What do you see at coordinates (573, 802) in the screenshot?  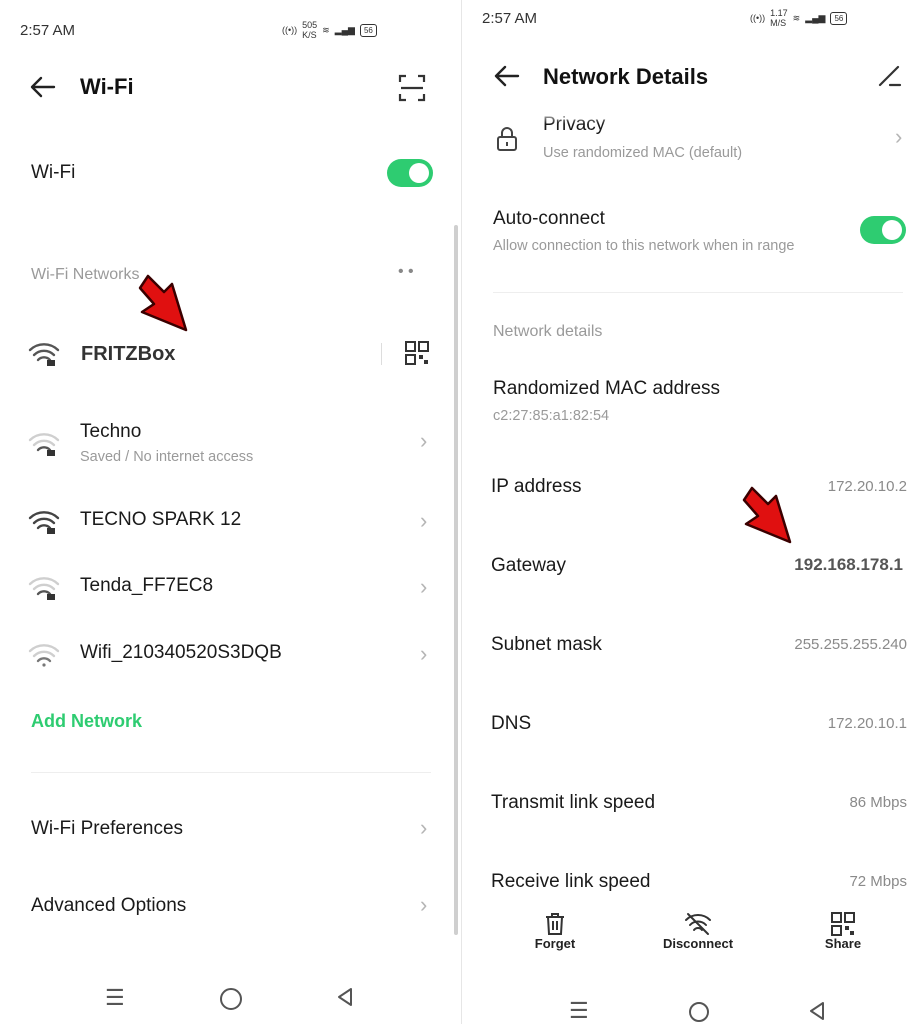 I see `detail-label: Transmit link speed` at bounding box center [573, 802].